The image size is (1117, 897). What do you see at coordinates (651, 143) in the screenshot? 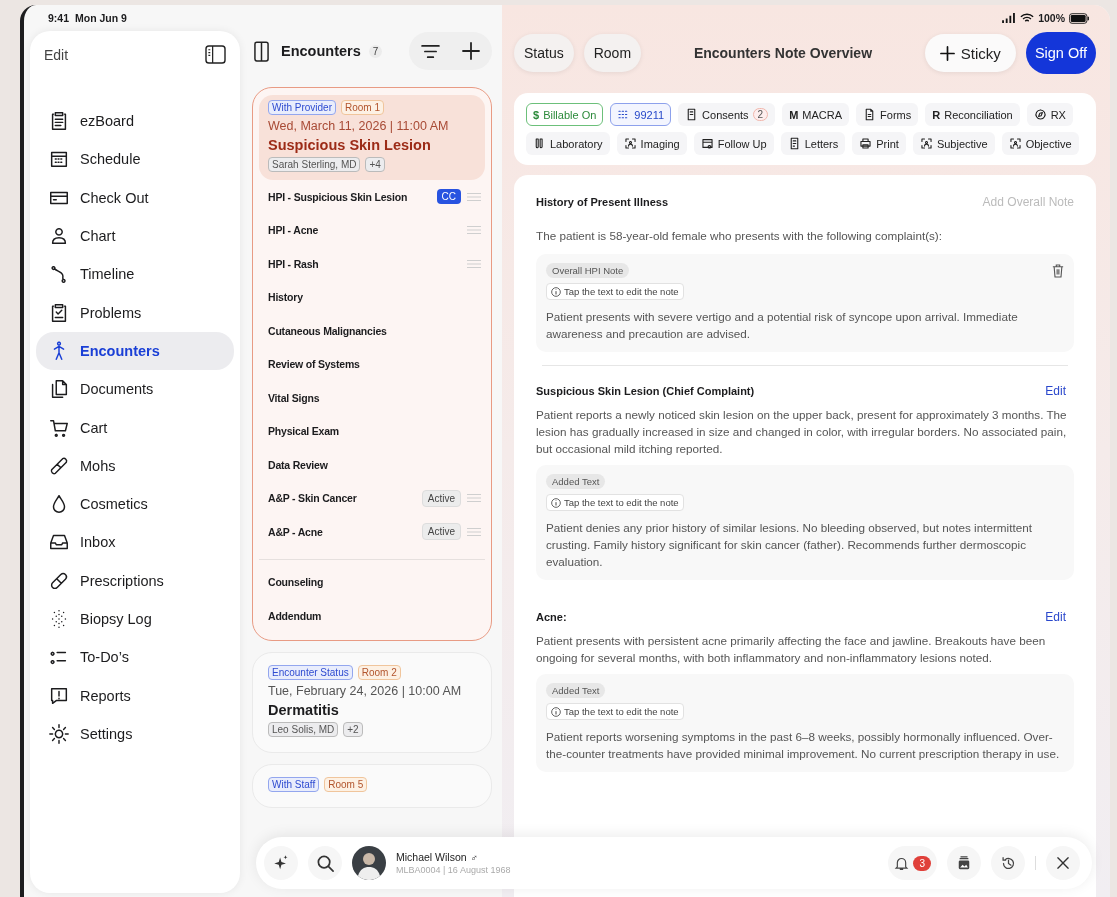
I see `toolbar-chip: Imaging` at bounding box center [651, 143].